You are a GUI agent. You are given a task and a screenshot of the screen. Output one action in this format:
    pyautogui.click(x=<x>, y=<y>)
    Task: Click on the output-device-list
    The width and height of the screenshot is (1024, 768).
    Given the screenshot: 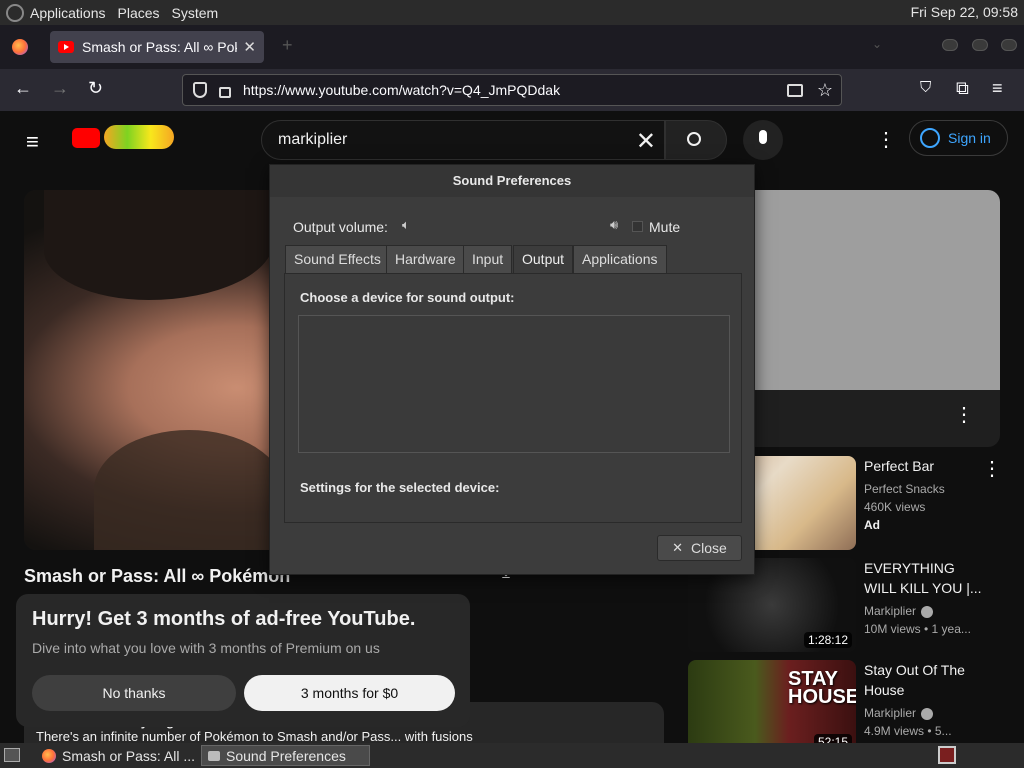 What is the action you would take?
    pyautogui.click(x=514, y=384)
    